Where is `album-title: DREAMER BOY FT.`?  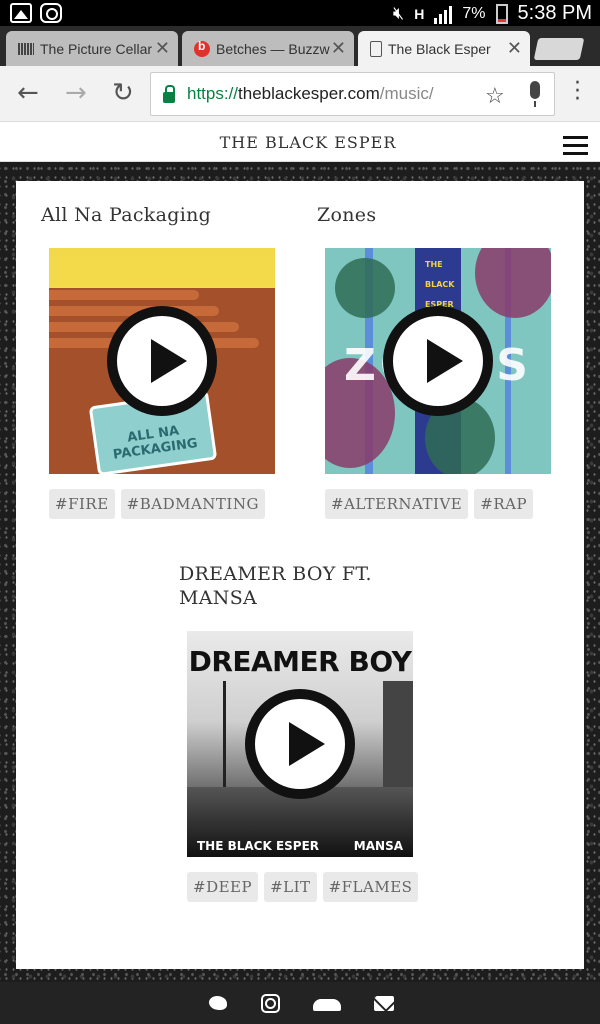 album-title: DREAMER BOY FT. is located at coordinates (299, 574).